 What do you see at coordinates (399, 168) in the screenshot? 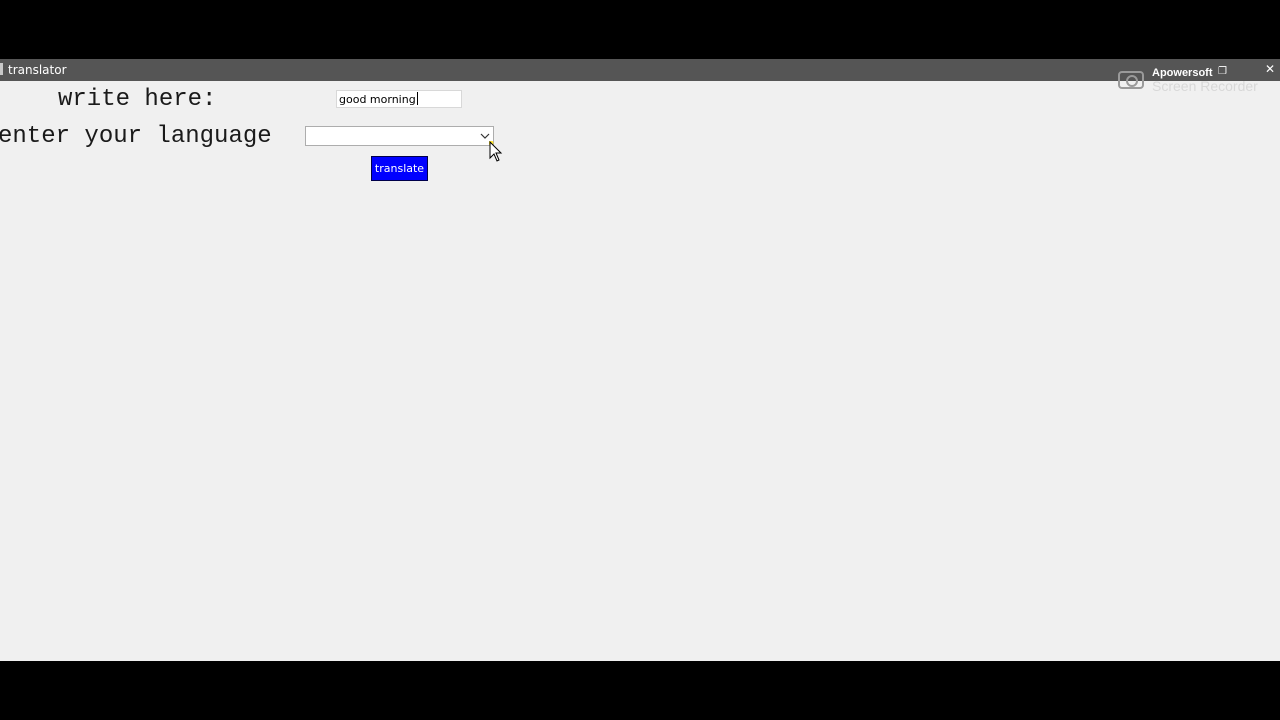
I see `translate-button: translate` at bounding box center [399, 168].